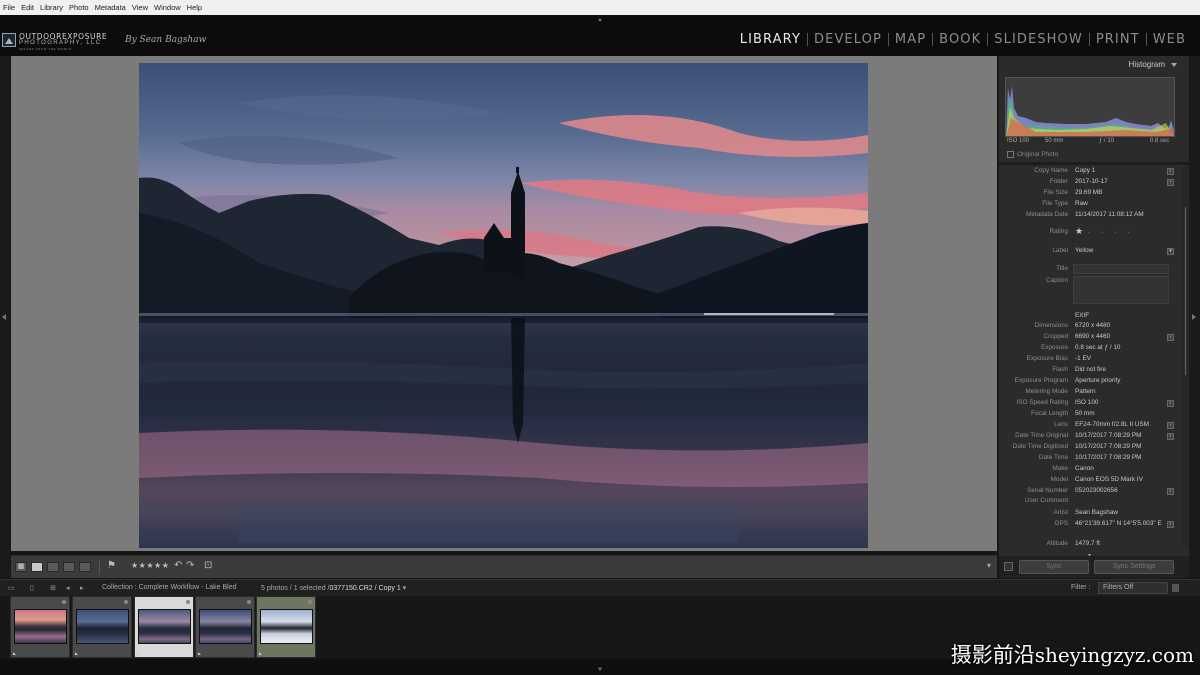  What do you see at coordinates (1133, 588) in the screenshot?
I see `filter-dropdown: Filters Off` at bounding box center [1133, 588].